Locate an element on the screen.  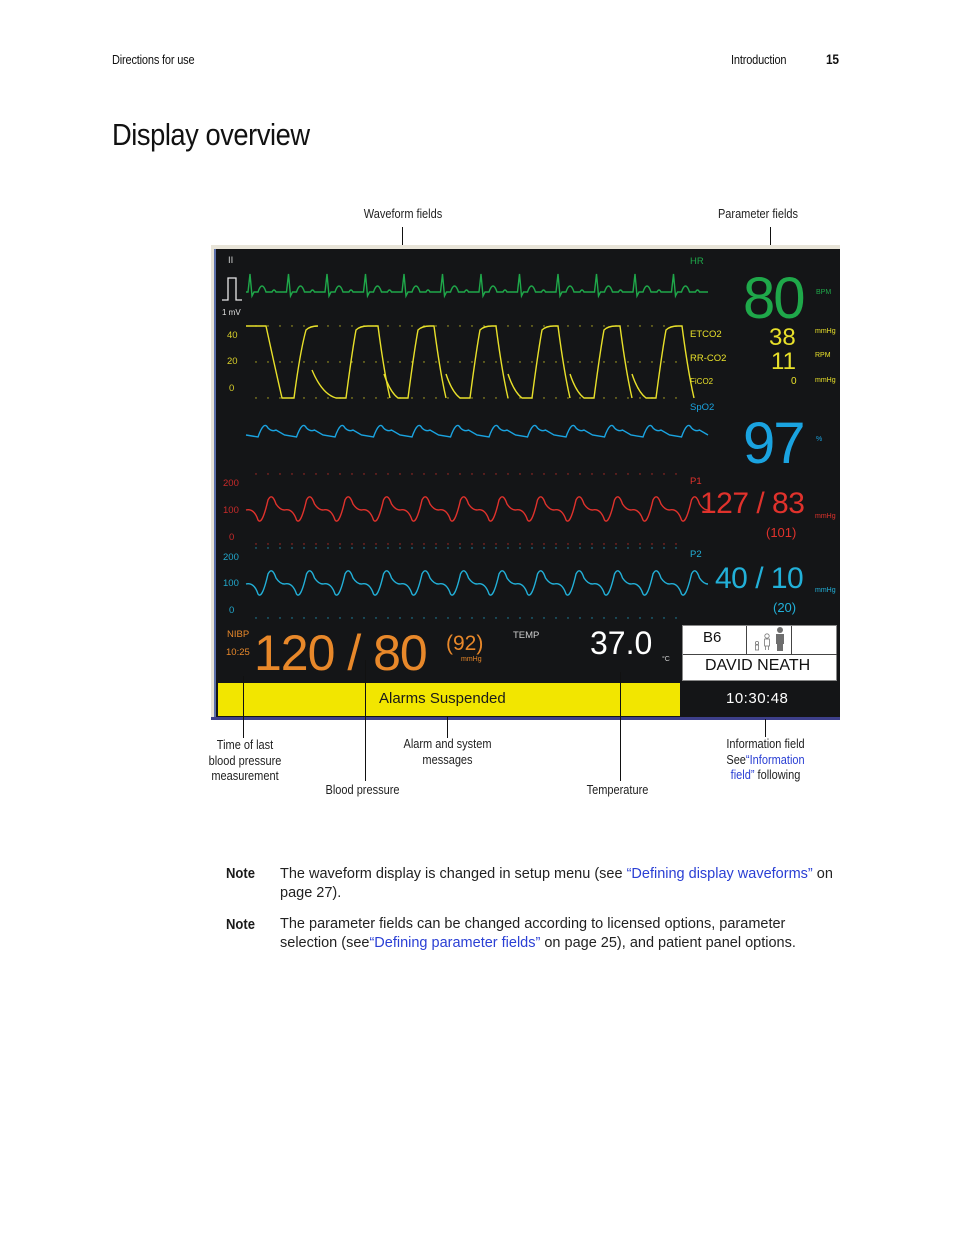
note-2-link: “Defining parameter fields” is located at coordinates (454, 943).